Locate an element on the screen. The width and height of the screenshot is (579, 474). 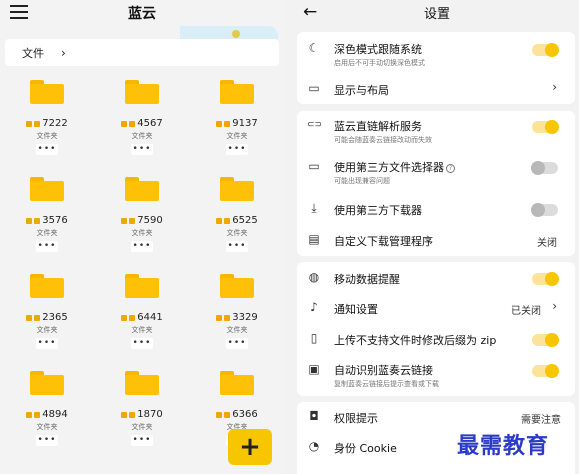
breadcrumb-root: 文件 is located at coordinates (33, 53).